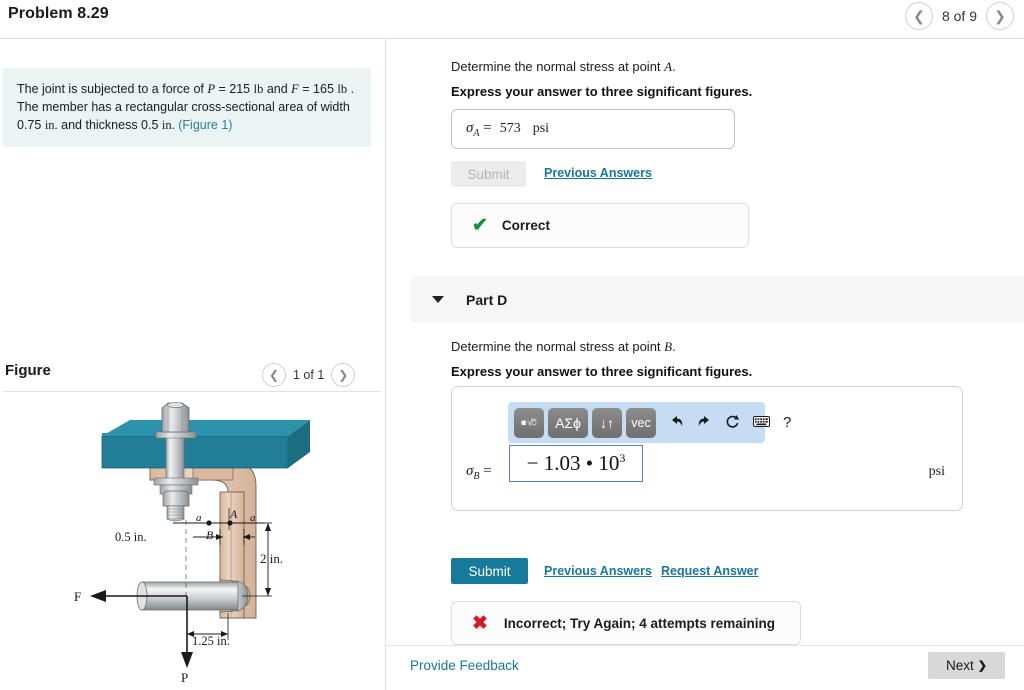 This screenshot has width=1024, height=690. Describe the element at coordinates (704, 422) in the screenshot. I see `redo-icon` at that location.